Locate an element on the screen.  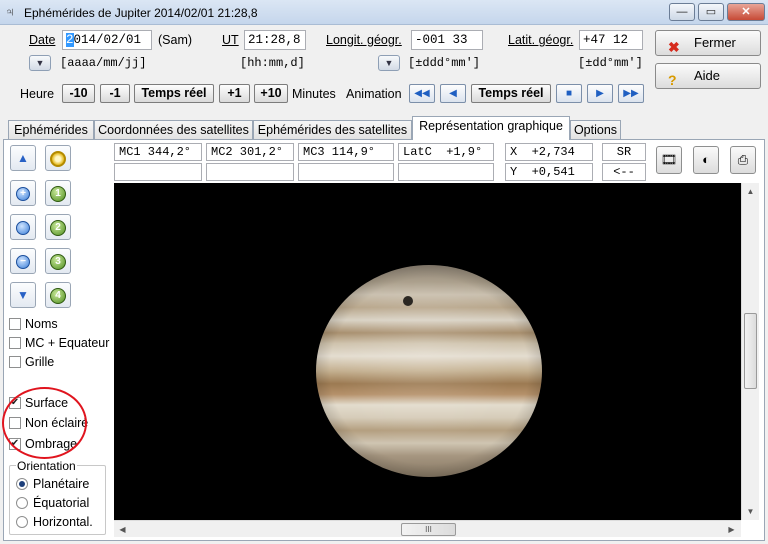
animation-label: Animation is located at coordinates (374, 94).